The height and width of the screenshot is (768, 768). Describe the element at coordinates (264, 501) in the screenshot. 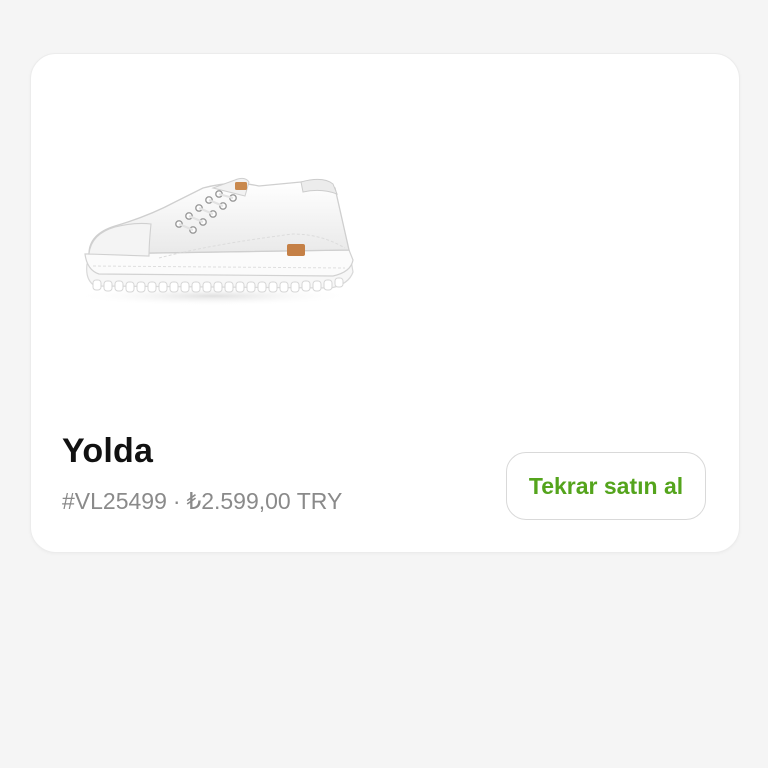

I see `product-price: ₺2.599,00 TRY` at that location.